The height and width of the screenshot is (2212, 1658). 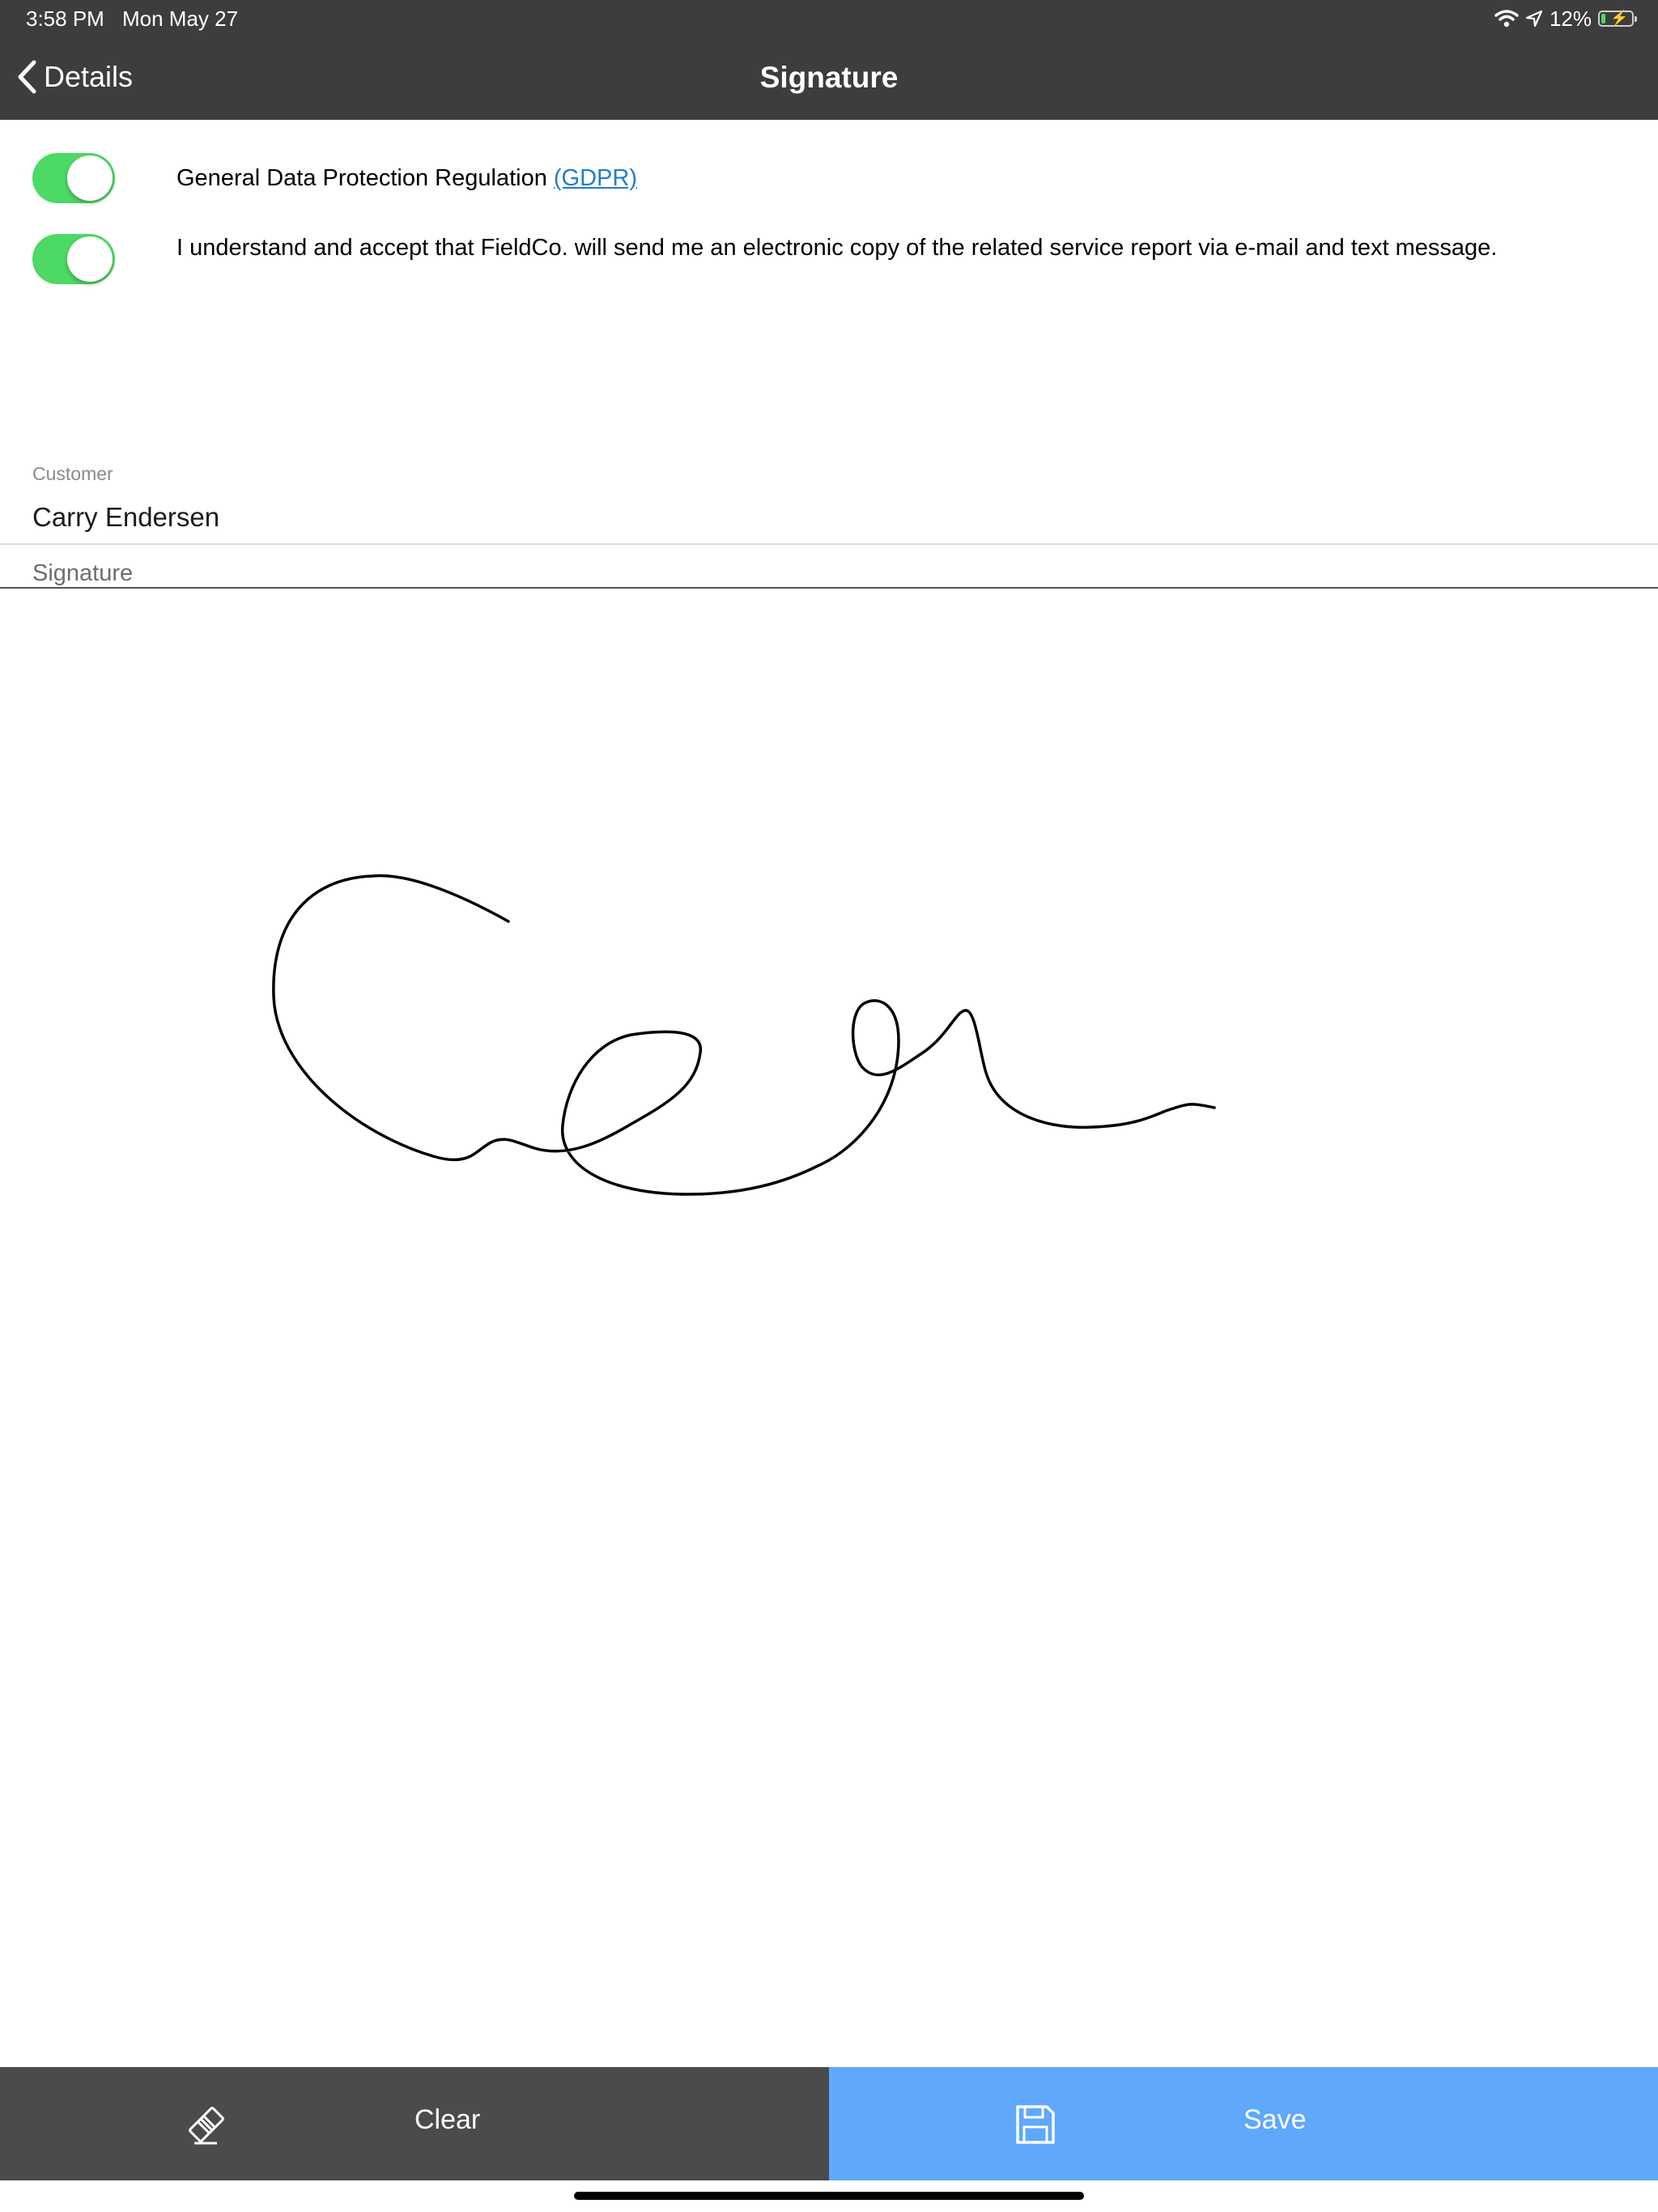 What do you see at coordinates (1534, 19) in the screenshot?
I see `location-arrow-icon` at bounding box center [1534, 19].